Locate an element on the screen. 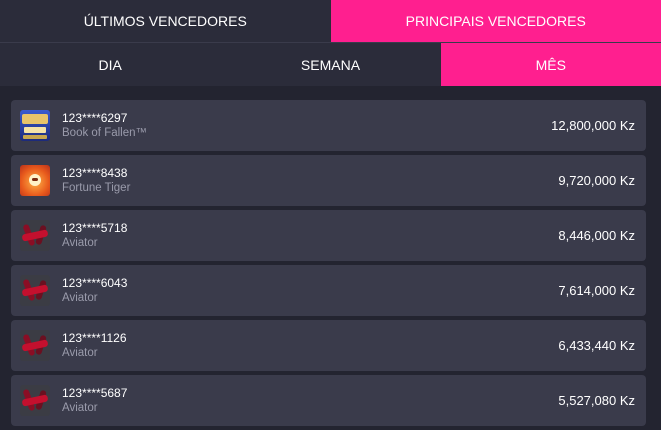 Image resolution: width=661 pixels, height=430 pixels. winner-user: 123****5687 is located at coordinates (310, 393).